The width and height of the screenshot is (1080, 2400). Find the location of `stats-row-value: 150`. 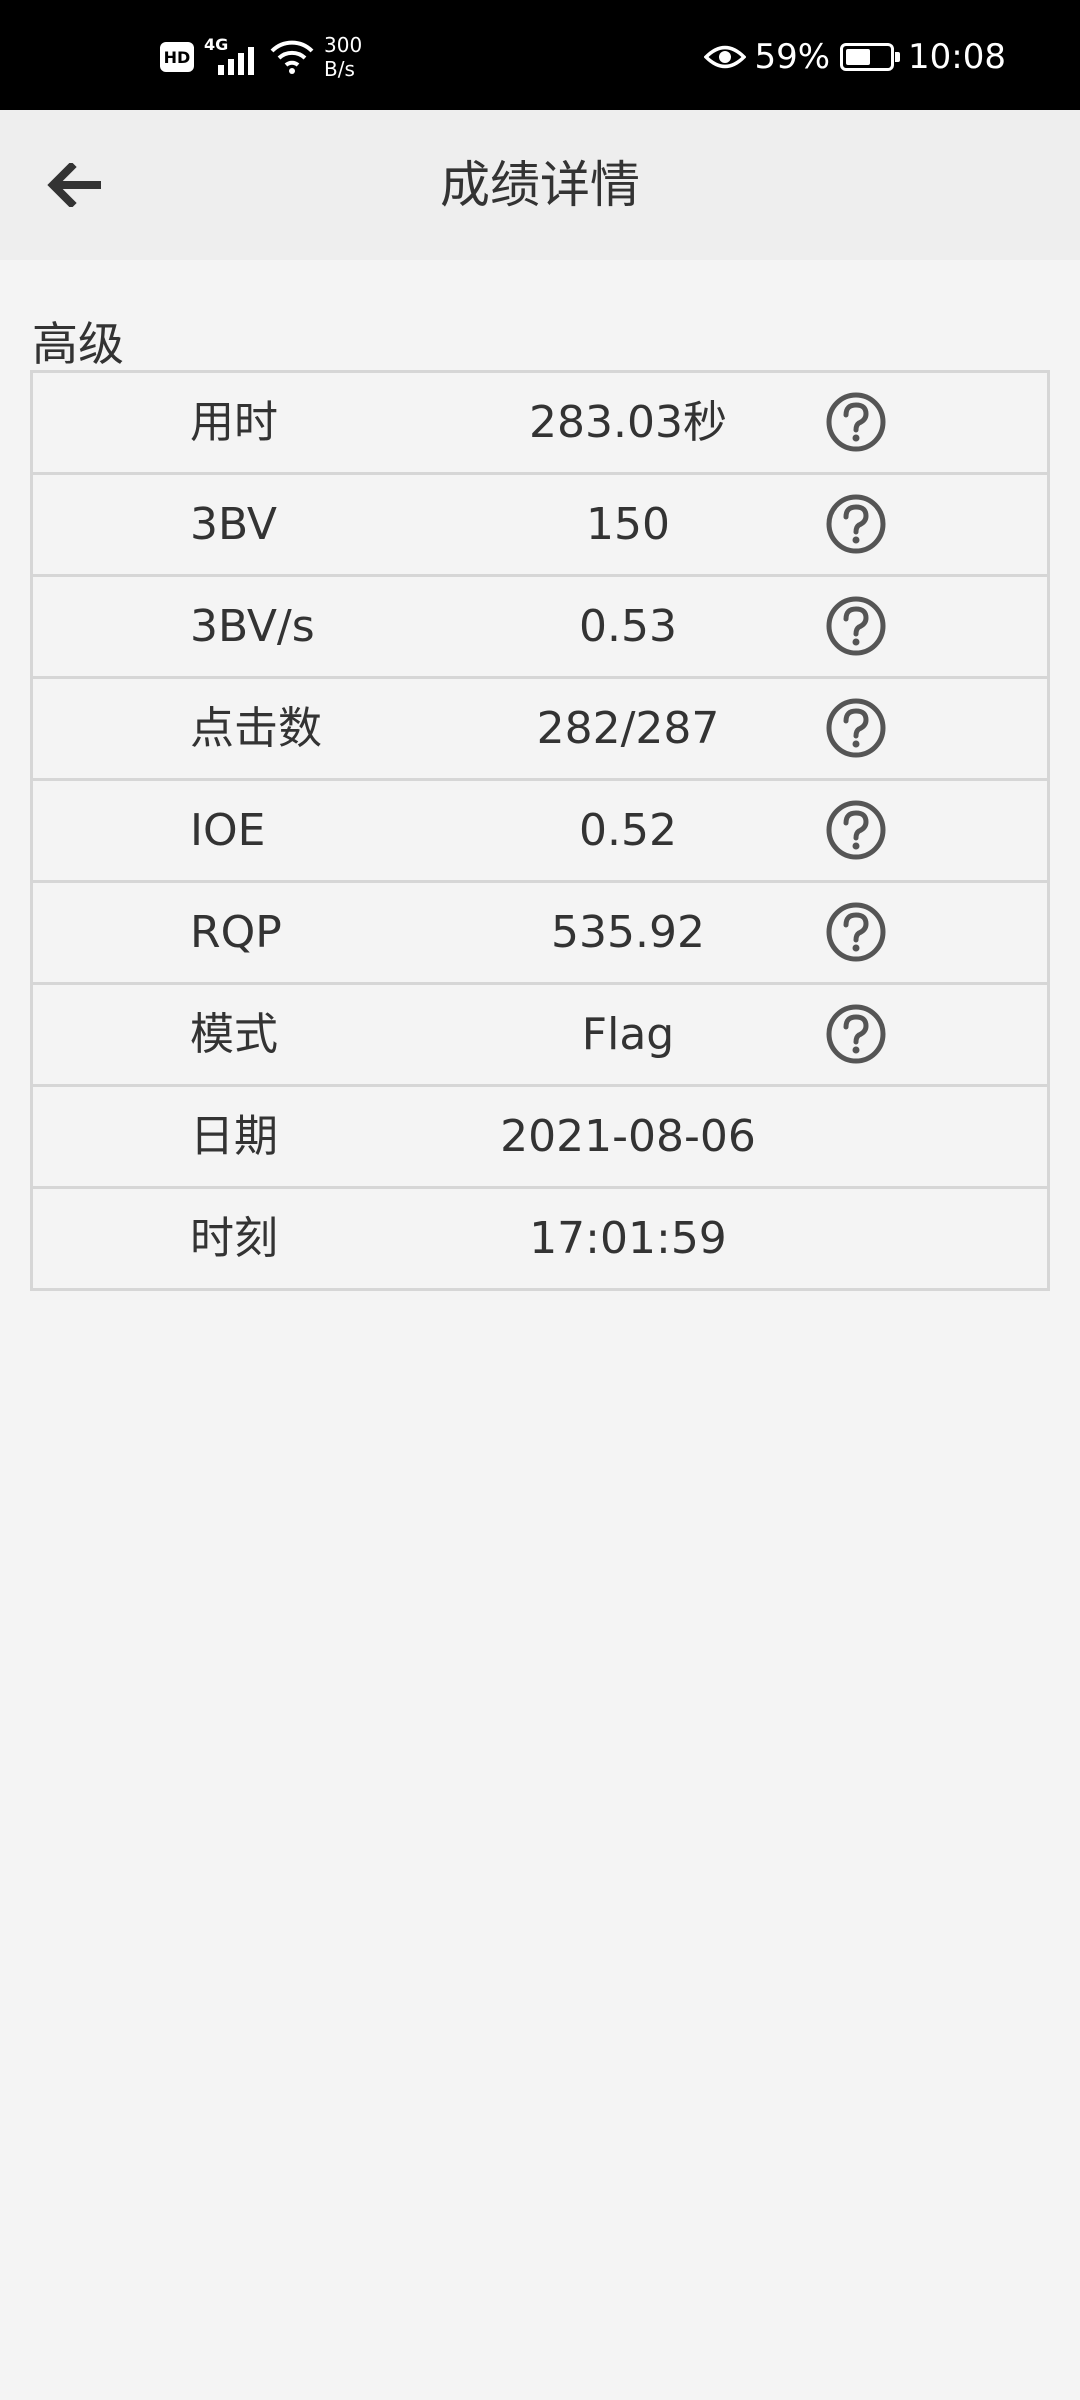

stats-row-value: 150 is located at coordinates (628, 524).